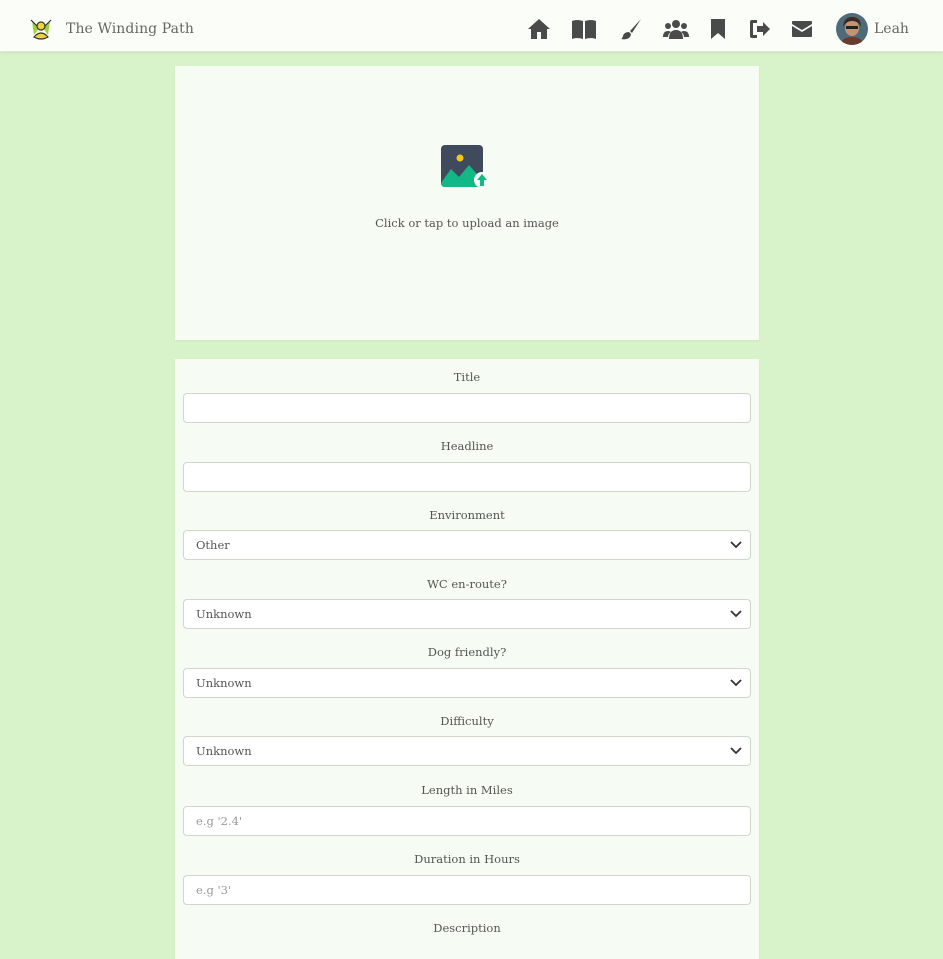  What do you see at coordinates (224, 683) in the screenshot?
I see `dog-friendly-value: Unknown` at bounding box center [224, 683].